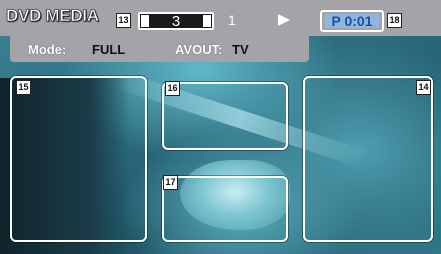 This screenshot has height=254, width=441. What do you see at coordinates (394, 20) in the screenshot?
I see `callout-time-display: 18` at bounding box center [394, 20].